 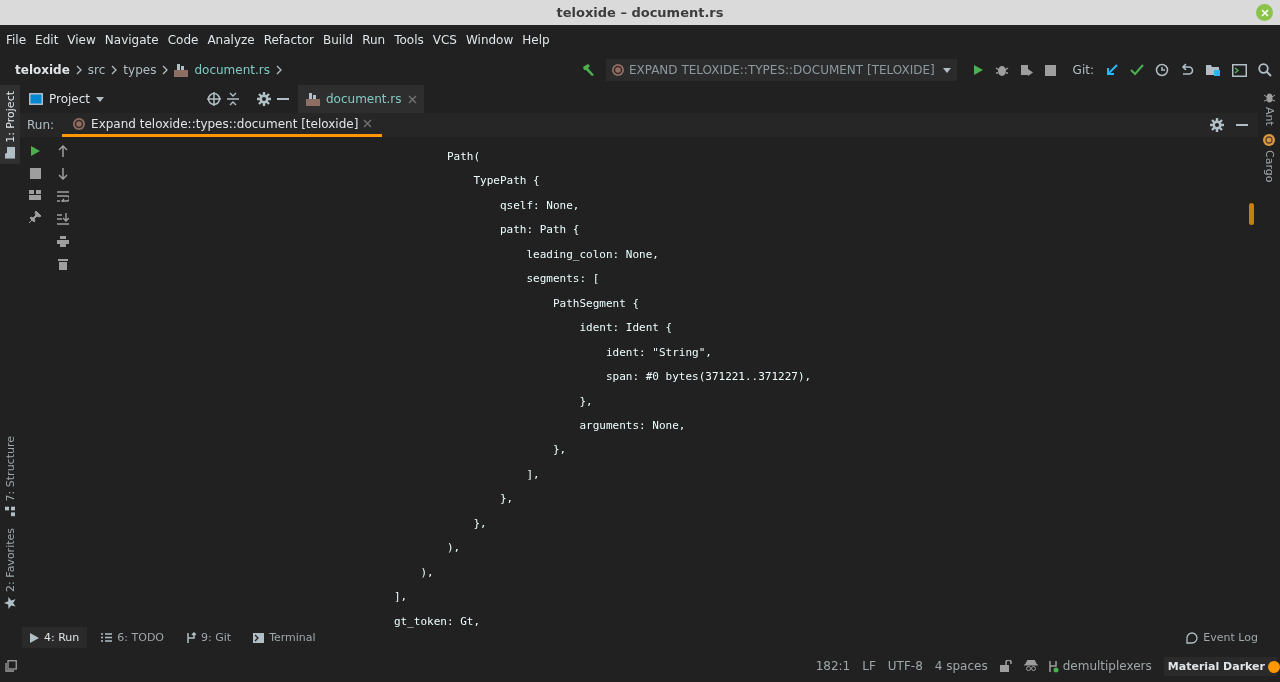 What do you see at coordinates (361, 99) in the screenshot?
I see `editor-tab: document.rs` at bounding box center [361, 99].